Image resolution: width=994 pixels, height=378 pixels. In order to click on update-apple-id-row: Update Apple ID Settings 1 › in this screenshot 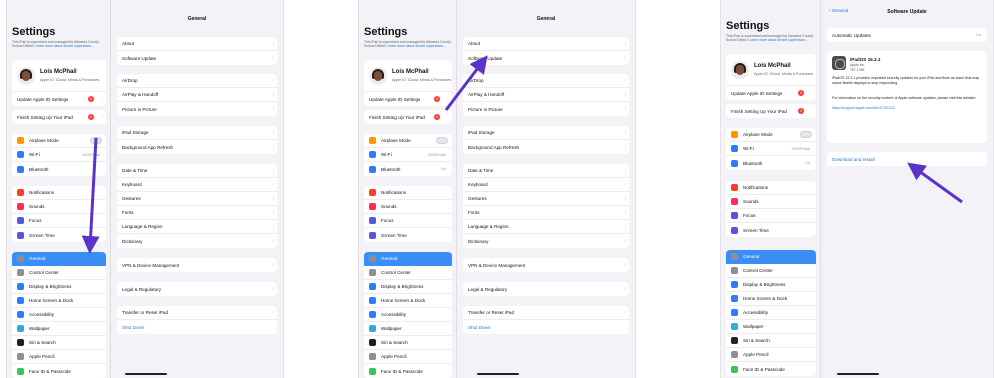, I will do `click(59, 99)`.